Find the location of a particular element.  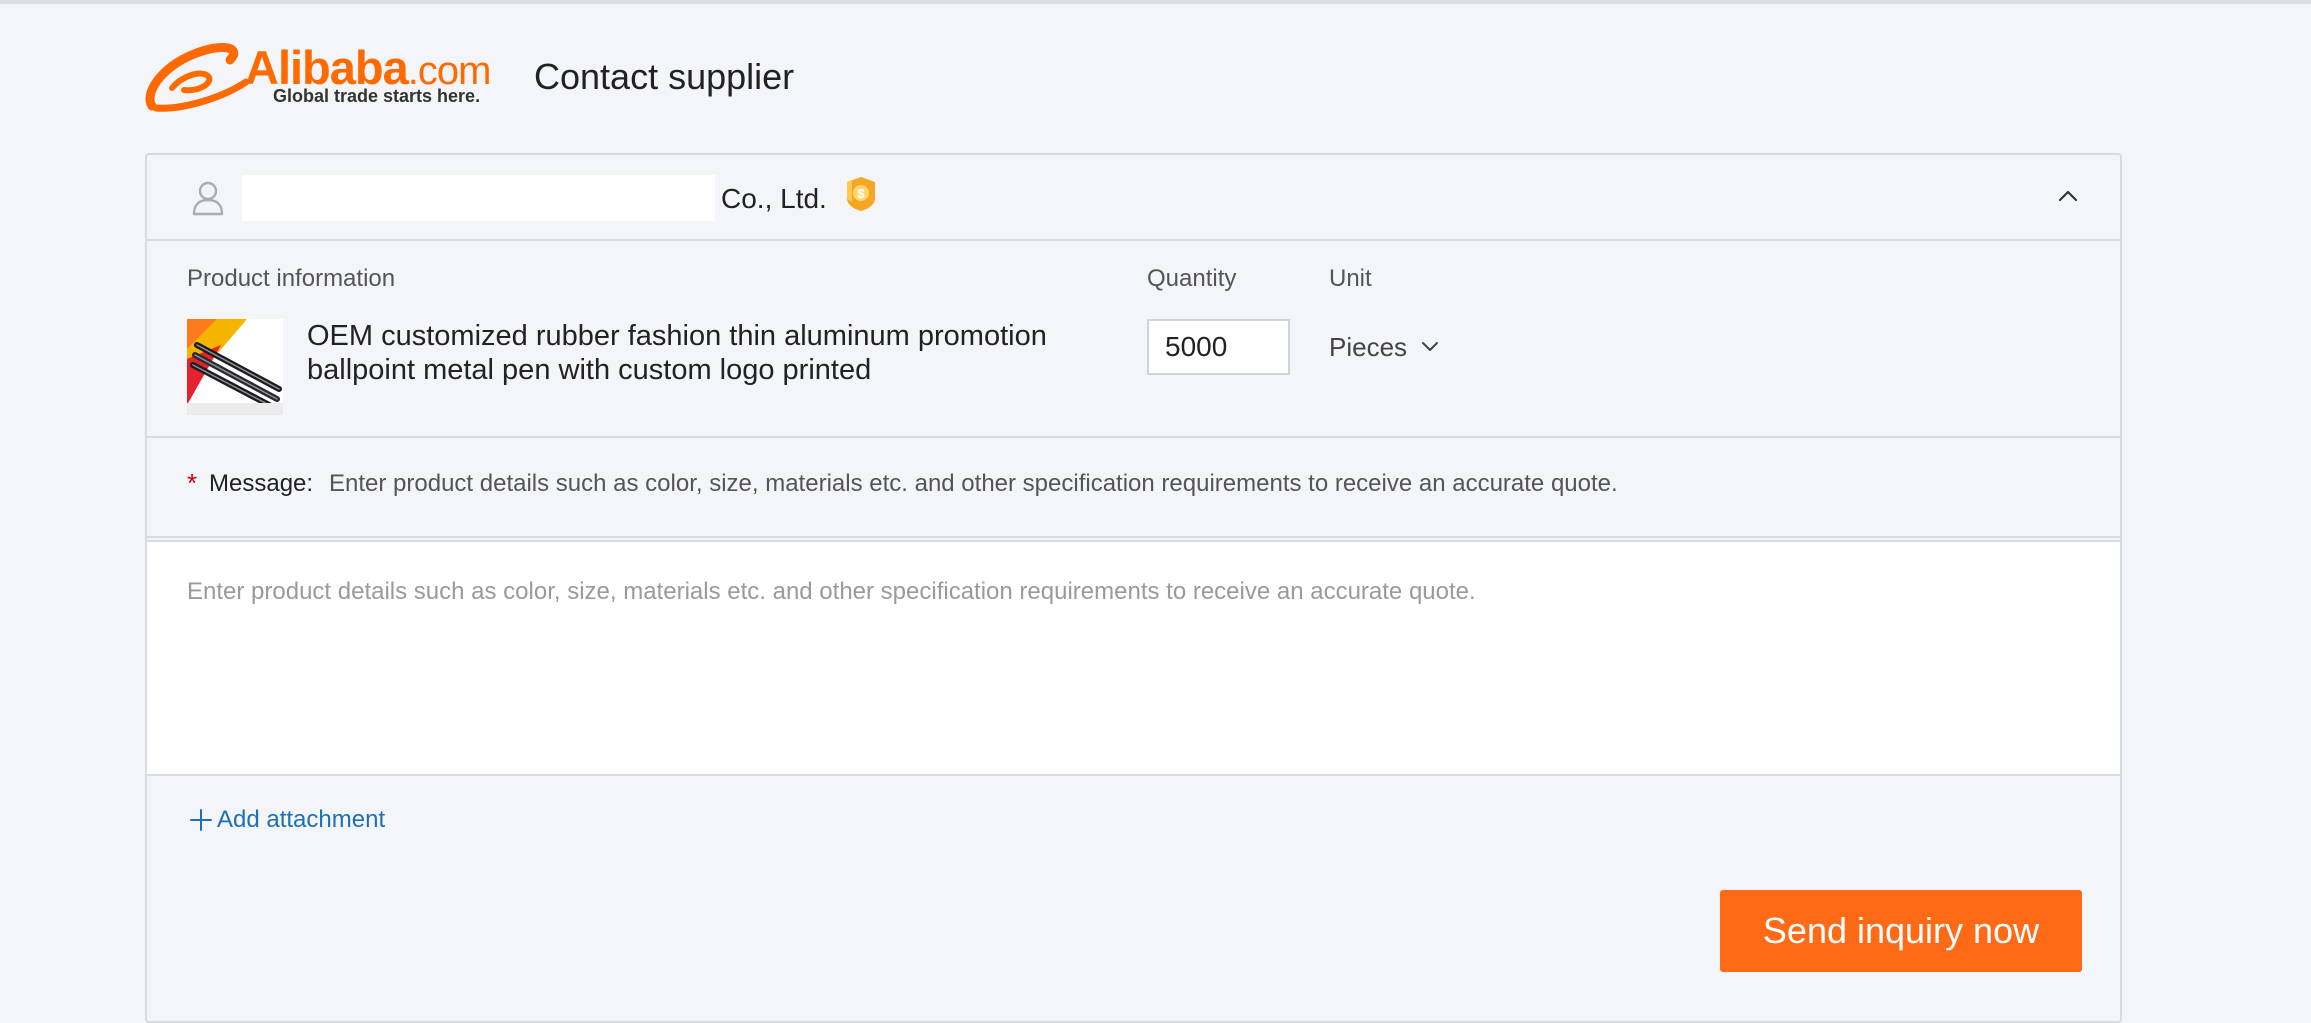

unit-selected-value: Pieces is located at coordinates (1368, 346).